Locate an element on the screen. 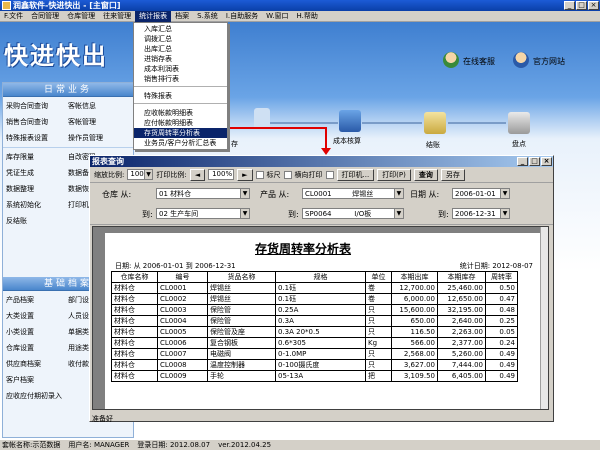 The height and width of the screenshot is (450, 600). nav-client-info: 客帐信息 is located at coordinates (99, 106).